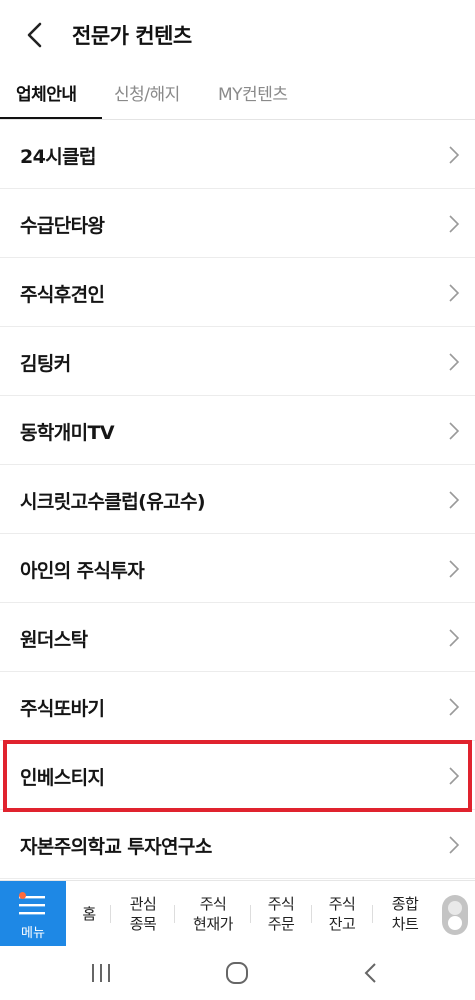 The height and width of the screenshot is (1000, 475). What do you see at coordinates (237, 292) in the screenshot?
I see `list-item: 주식후견인` at bounding box center [237, 292].